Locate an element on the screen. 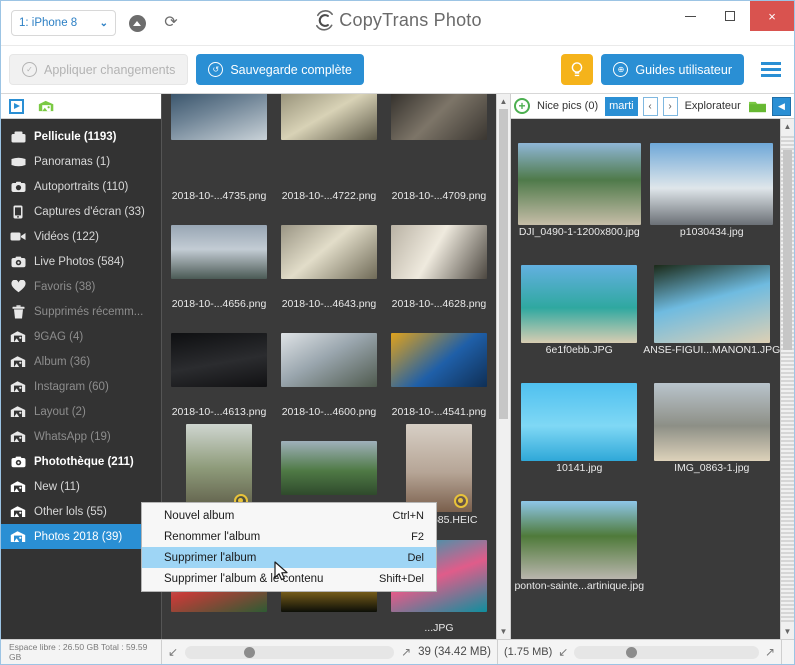 This screenshot has width=795, height=665. context-menu-item-supprimer-album: Supprimer l'album Del is located at coordinates (289, 557).